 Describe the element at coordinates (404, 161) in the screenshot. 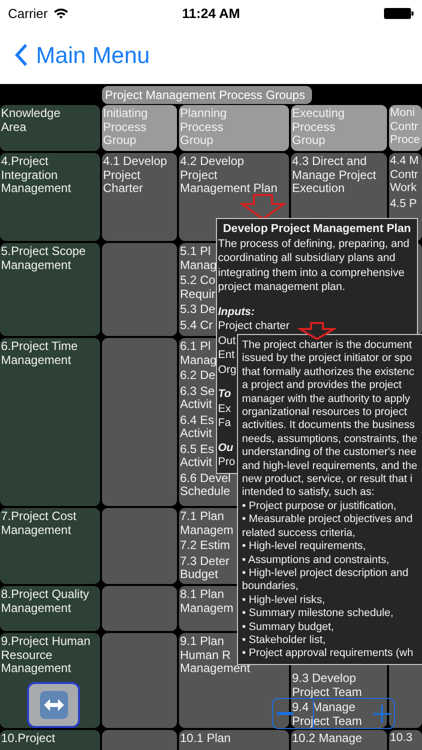

I see `process-text: 4.4 M` at that location.